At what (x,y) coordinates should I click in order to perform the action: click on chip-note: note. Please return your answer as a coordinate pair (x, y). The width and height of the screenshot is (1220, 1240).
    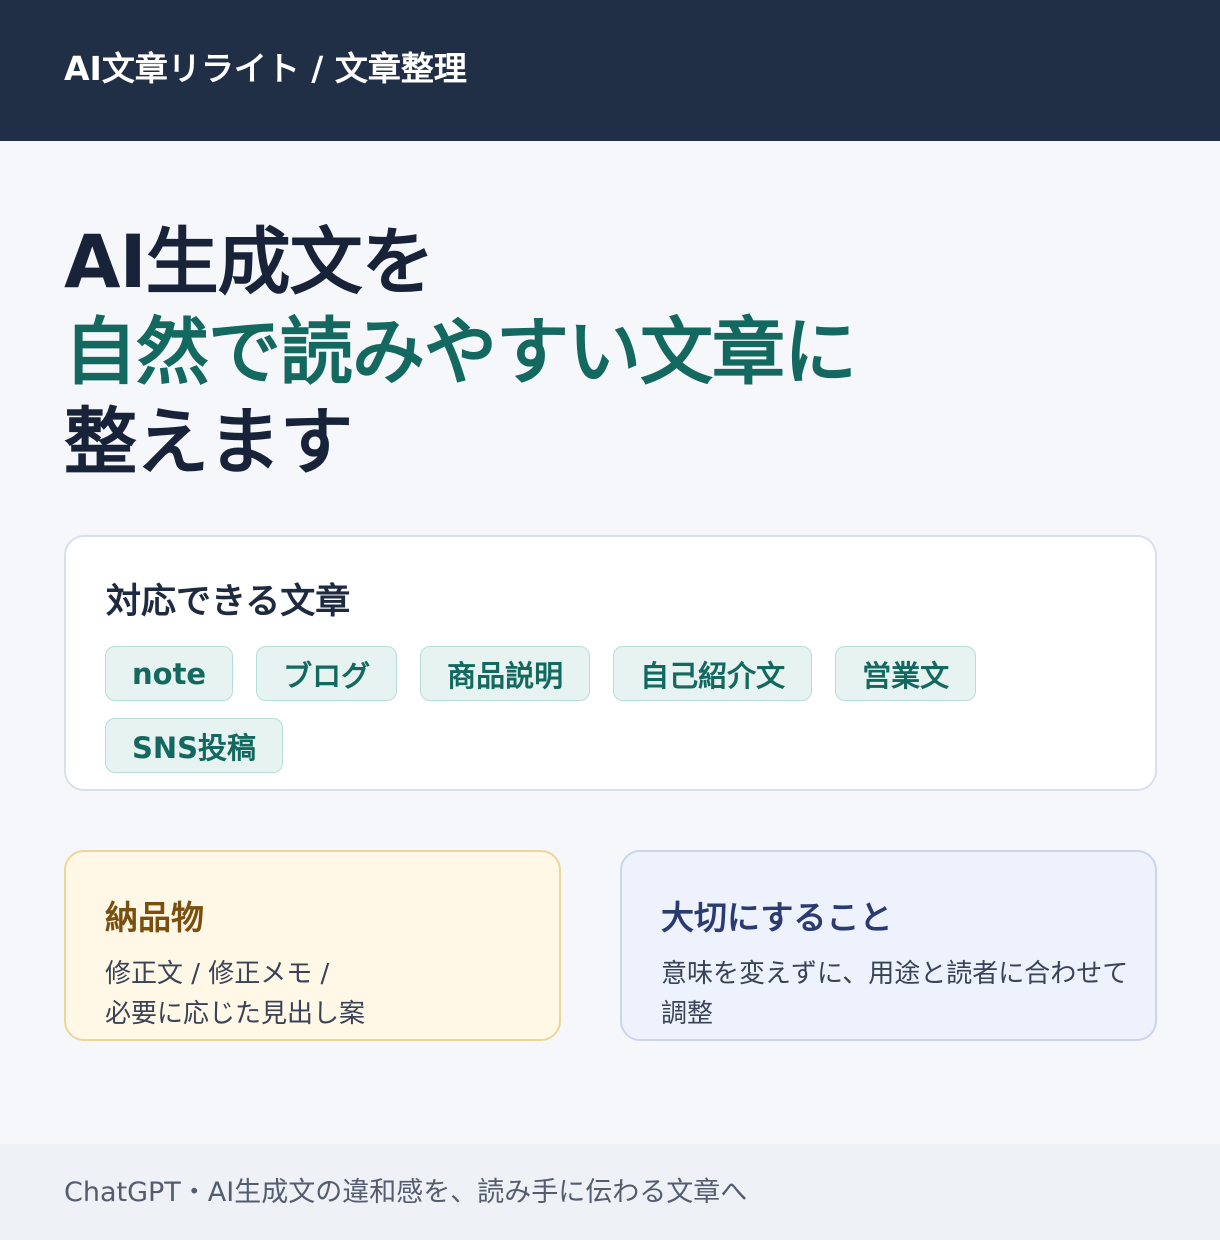
    Looking at the image, I should click on (169, 673).